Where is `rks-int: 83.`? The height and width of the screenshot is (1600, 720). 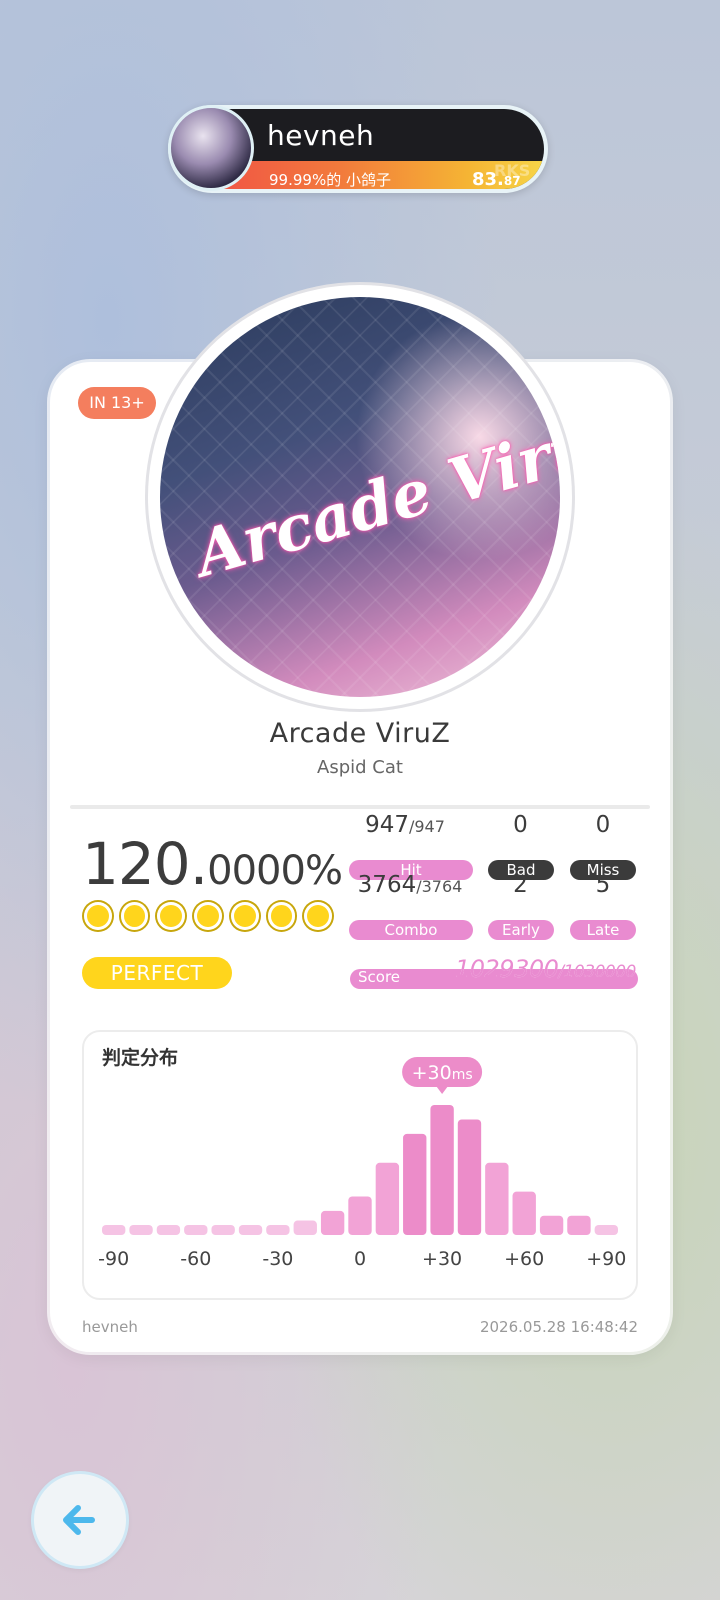 rks-int: 83. is located at coordinates (488, 179).